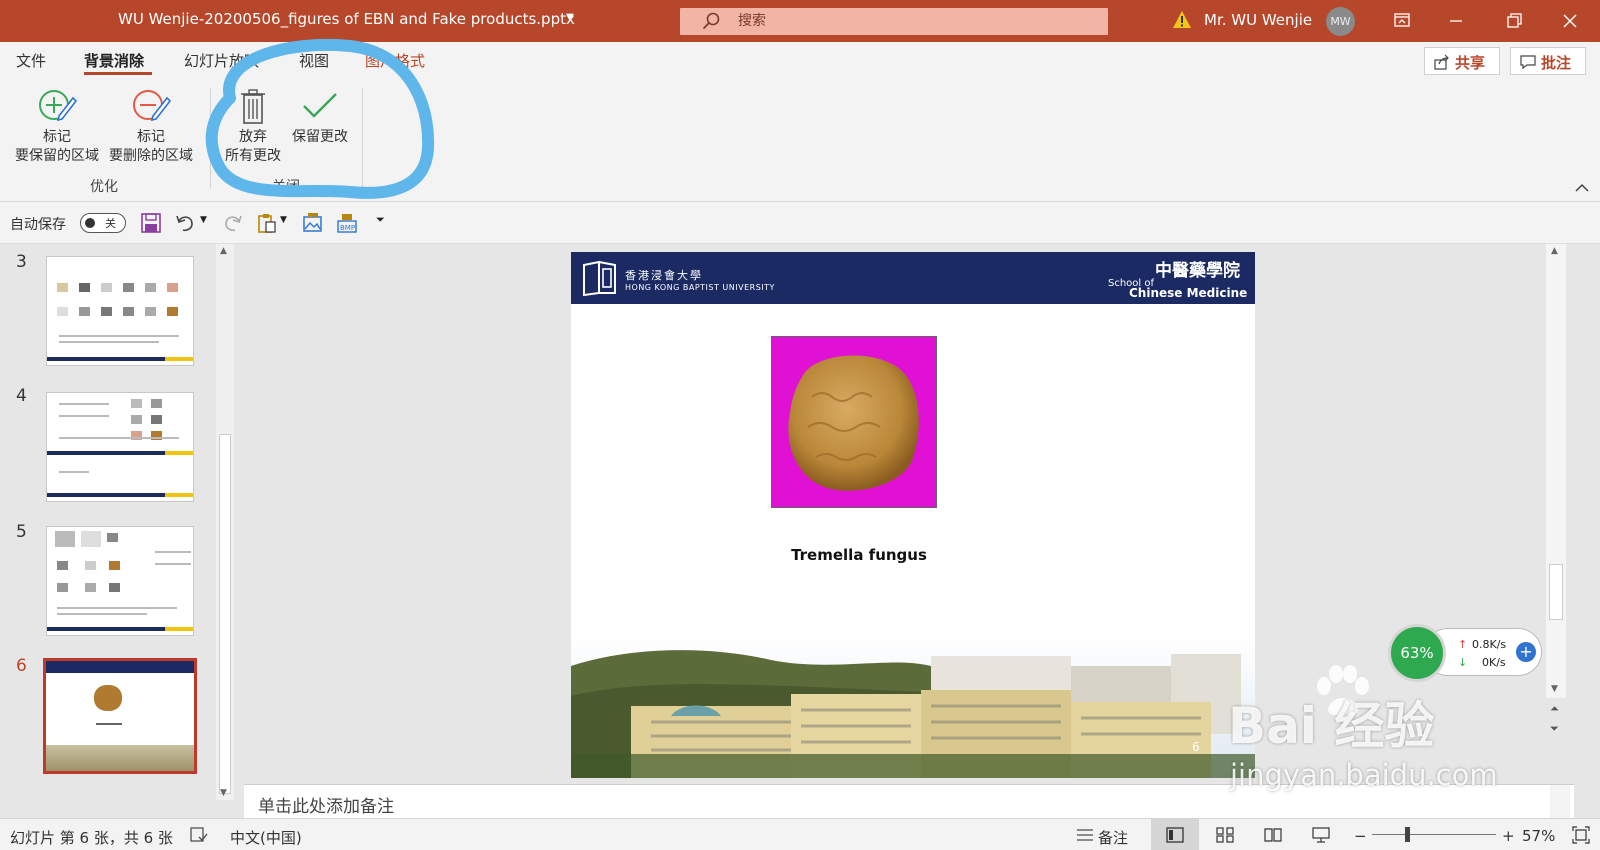 This screenshot has width=1600, height=850. What do you see at coordinates (203, 220) in the screenshot?
I see `undo-dropdown-icon: ▼` at bounding box center [203, 220].